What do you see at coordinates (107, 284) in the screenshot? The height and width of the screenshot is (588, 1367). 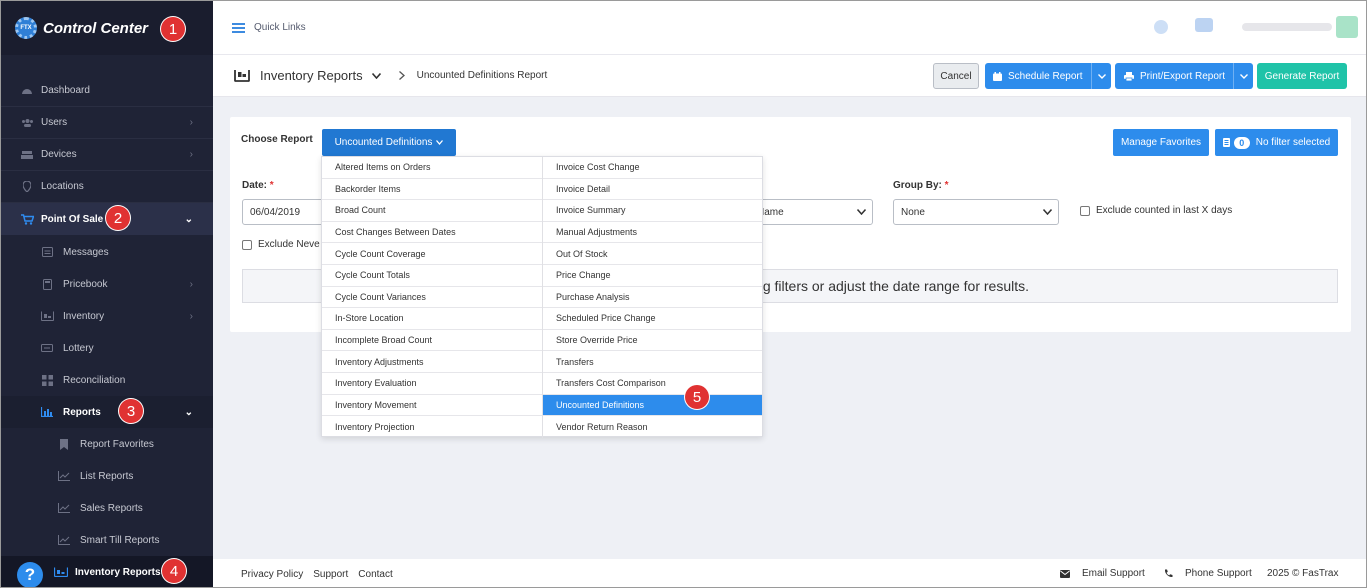 I see `sidebar-item-pricebook: Pricebook ›` at bounding box center [107, 284].